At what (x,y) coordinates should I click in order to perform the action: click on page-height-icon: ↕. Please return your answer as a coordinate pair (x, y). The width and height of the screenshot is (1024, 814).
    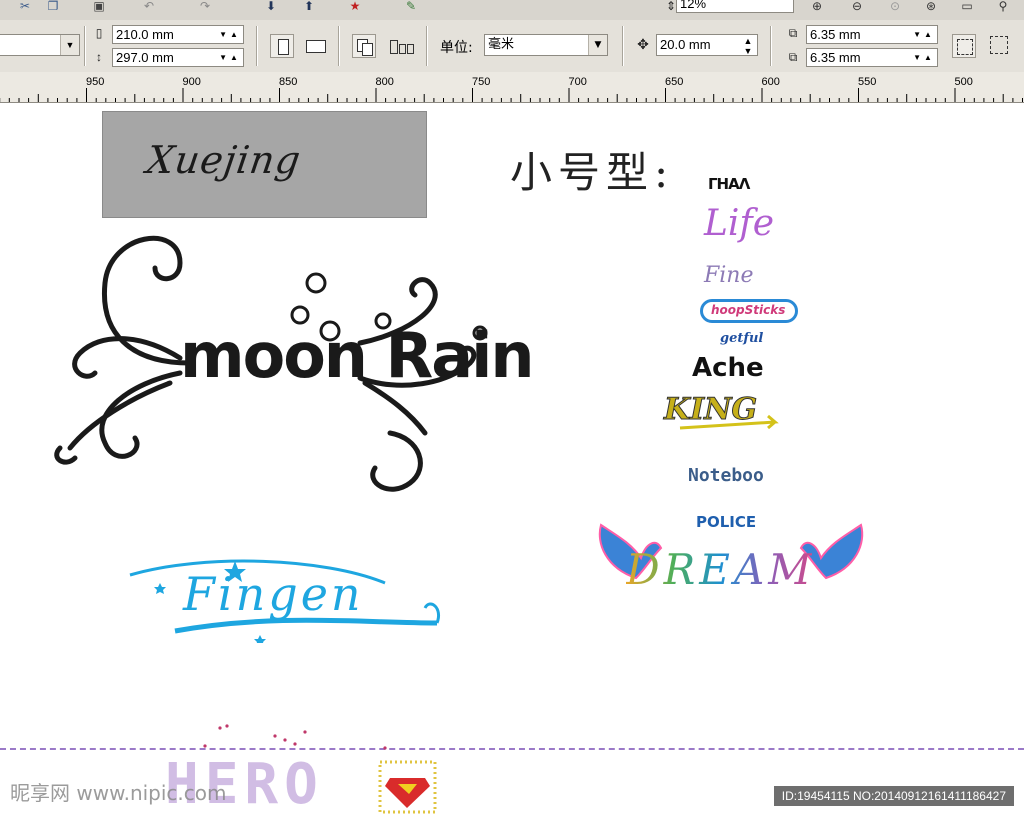
    Looking at the image, I should click on (99, 57).